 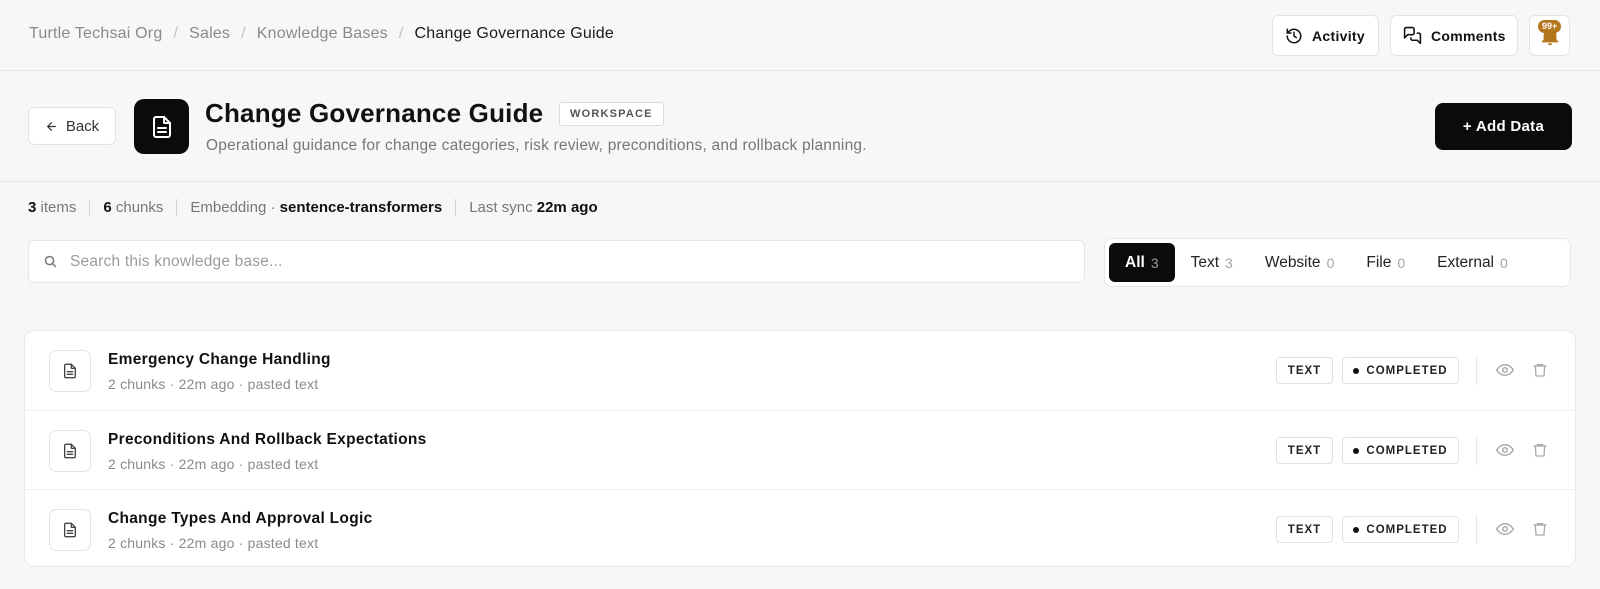 What do you see at coordinates (560, 261) in the screenshot?
I see `search-input` at bounding box center [560, 261].